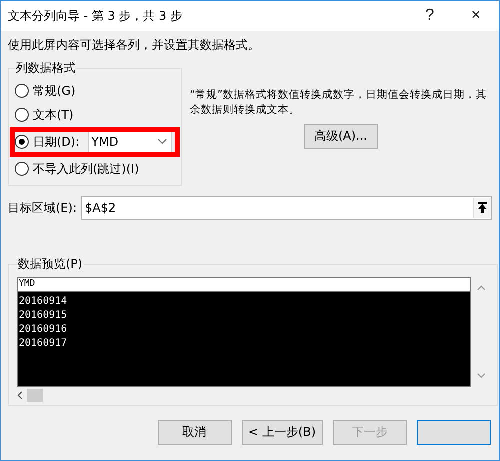 Image resolution: width=500 pixels, height=461 pixels. I want to click on help-button: ?, so click(430, 16).